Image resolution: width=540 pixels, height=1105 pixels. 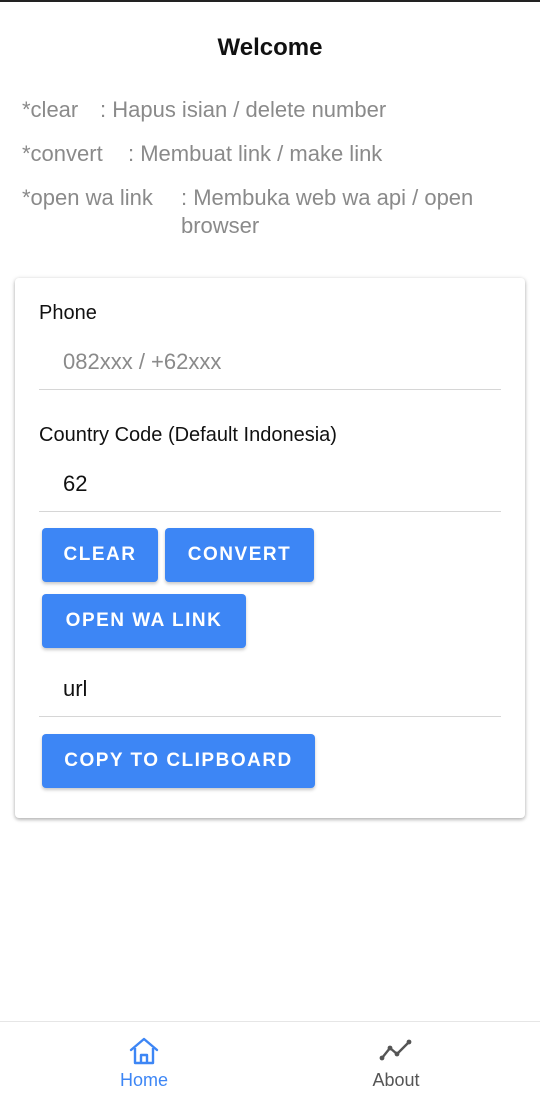 What do you see at coordinates (50, 109) in the screenshot?
I see `help-key: *clear` at bounding box center [50, 109].